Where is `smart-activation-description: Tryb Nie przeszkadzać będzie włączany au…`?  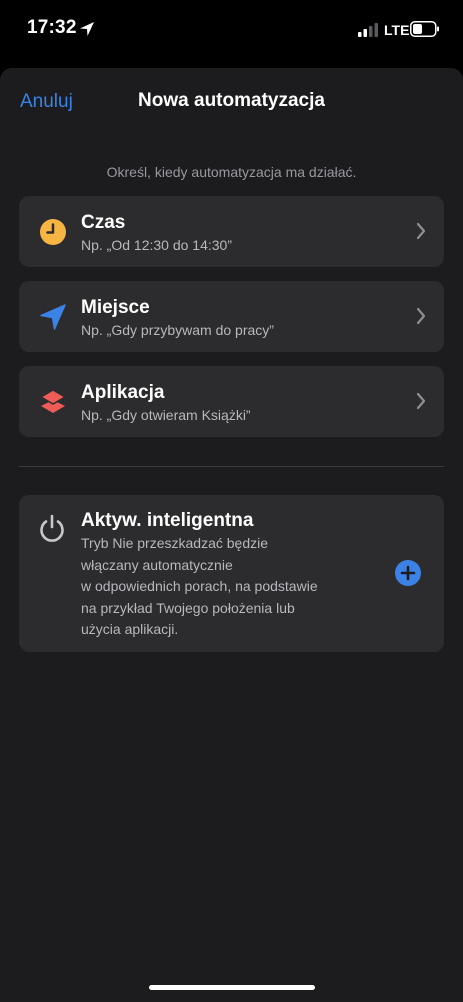
smart-activation-description: Tryb Nie przeszkadzać będzie włączany au… is located at coordinates (199, 586).